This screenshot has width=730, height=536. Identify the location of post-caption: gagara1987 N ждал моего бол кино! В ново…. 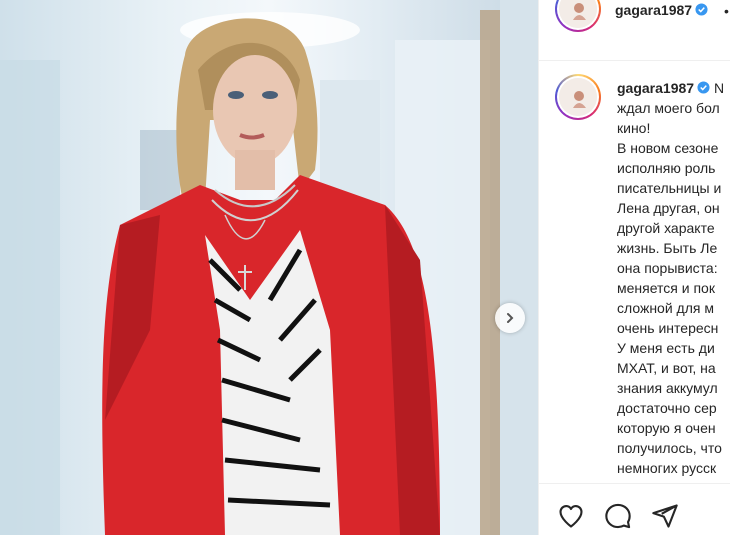
(673, 278).